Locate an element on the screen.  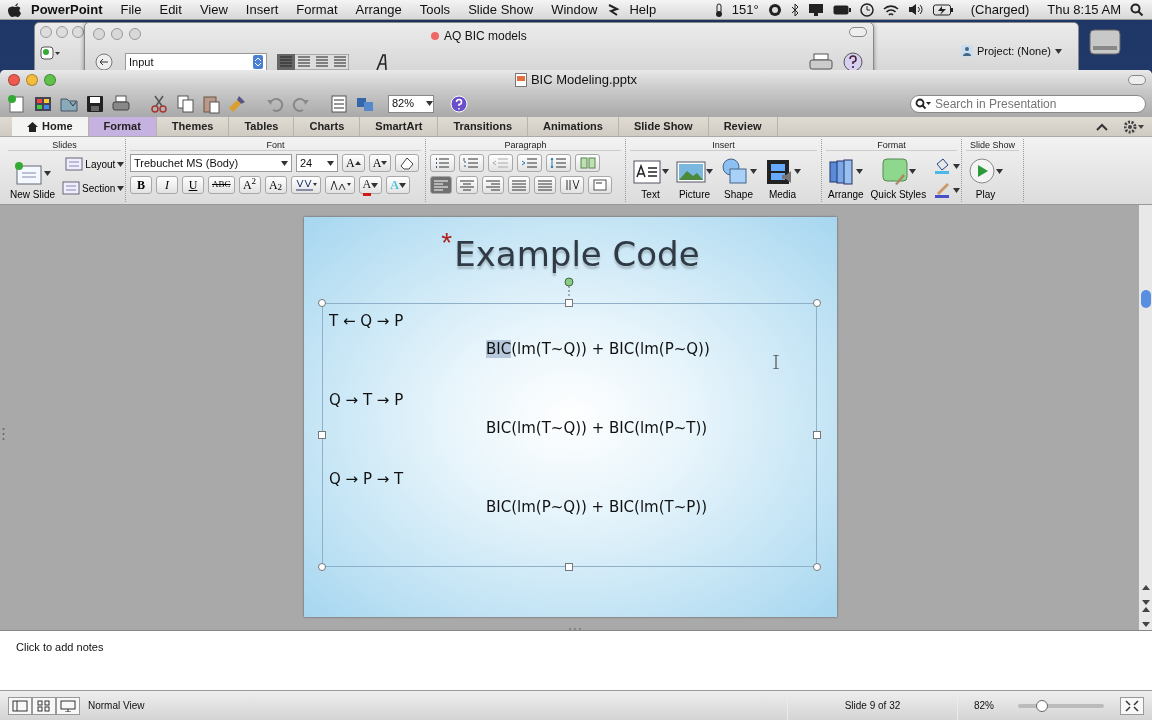
scroll-arrows-icon is located at coordinates (1146, 606).